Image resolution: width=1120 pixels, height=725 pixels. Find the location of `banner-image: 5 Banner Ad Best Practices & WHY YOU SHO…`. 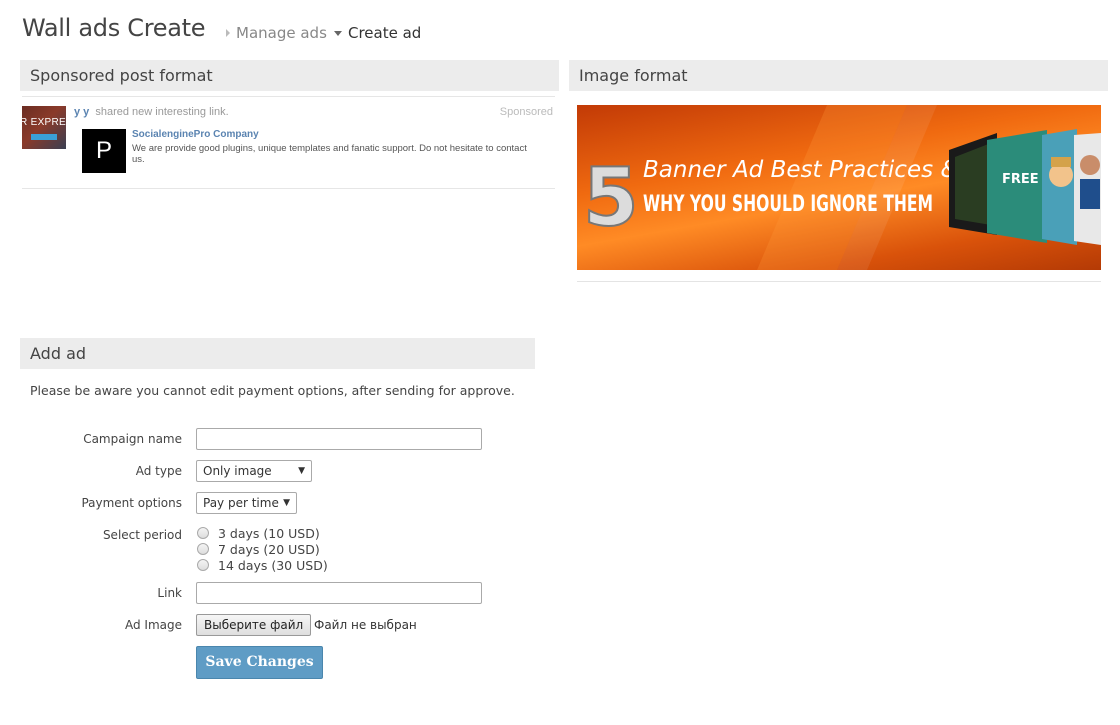

banner-image: 5 Banner Ad Best Practices & WHY YOU SHO… is located at coordinates (839, 187).